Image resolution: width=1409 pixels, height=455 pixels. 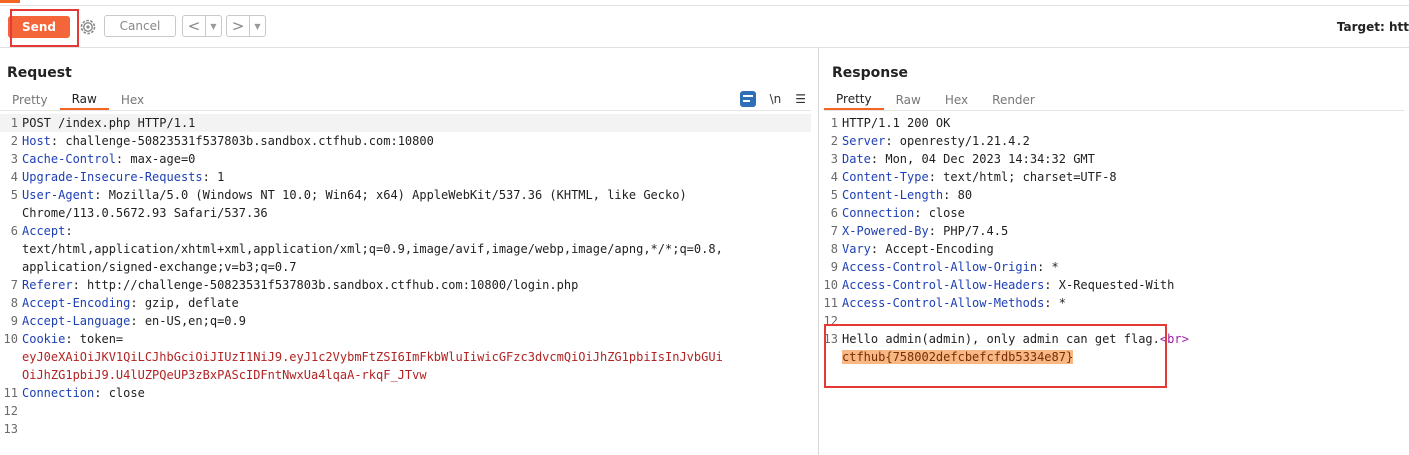 I want to click on header-name: Server, so click(x=864, y=141).